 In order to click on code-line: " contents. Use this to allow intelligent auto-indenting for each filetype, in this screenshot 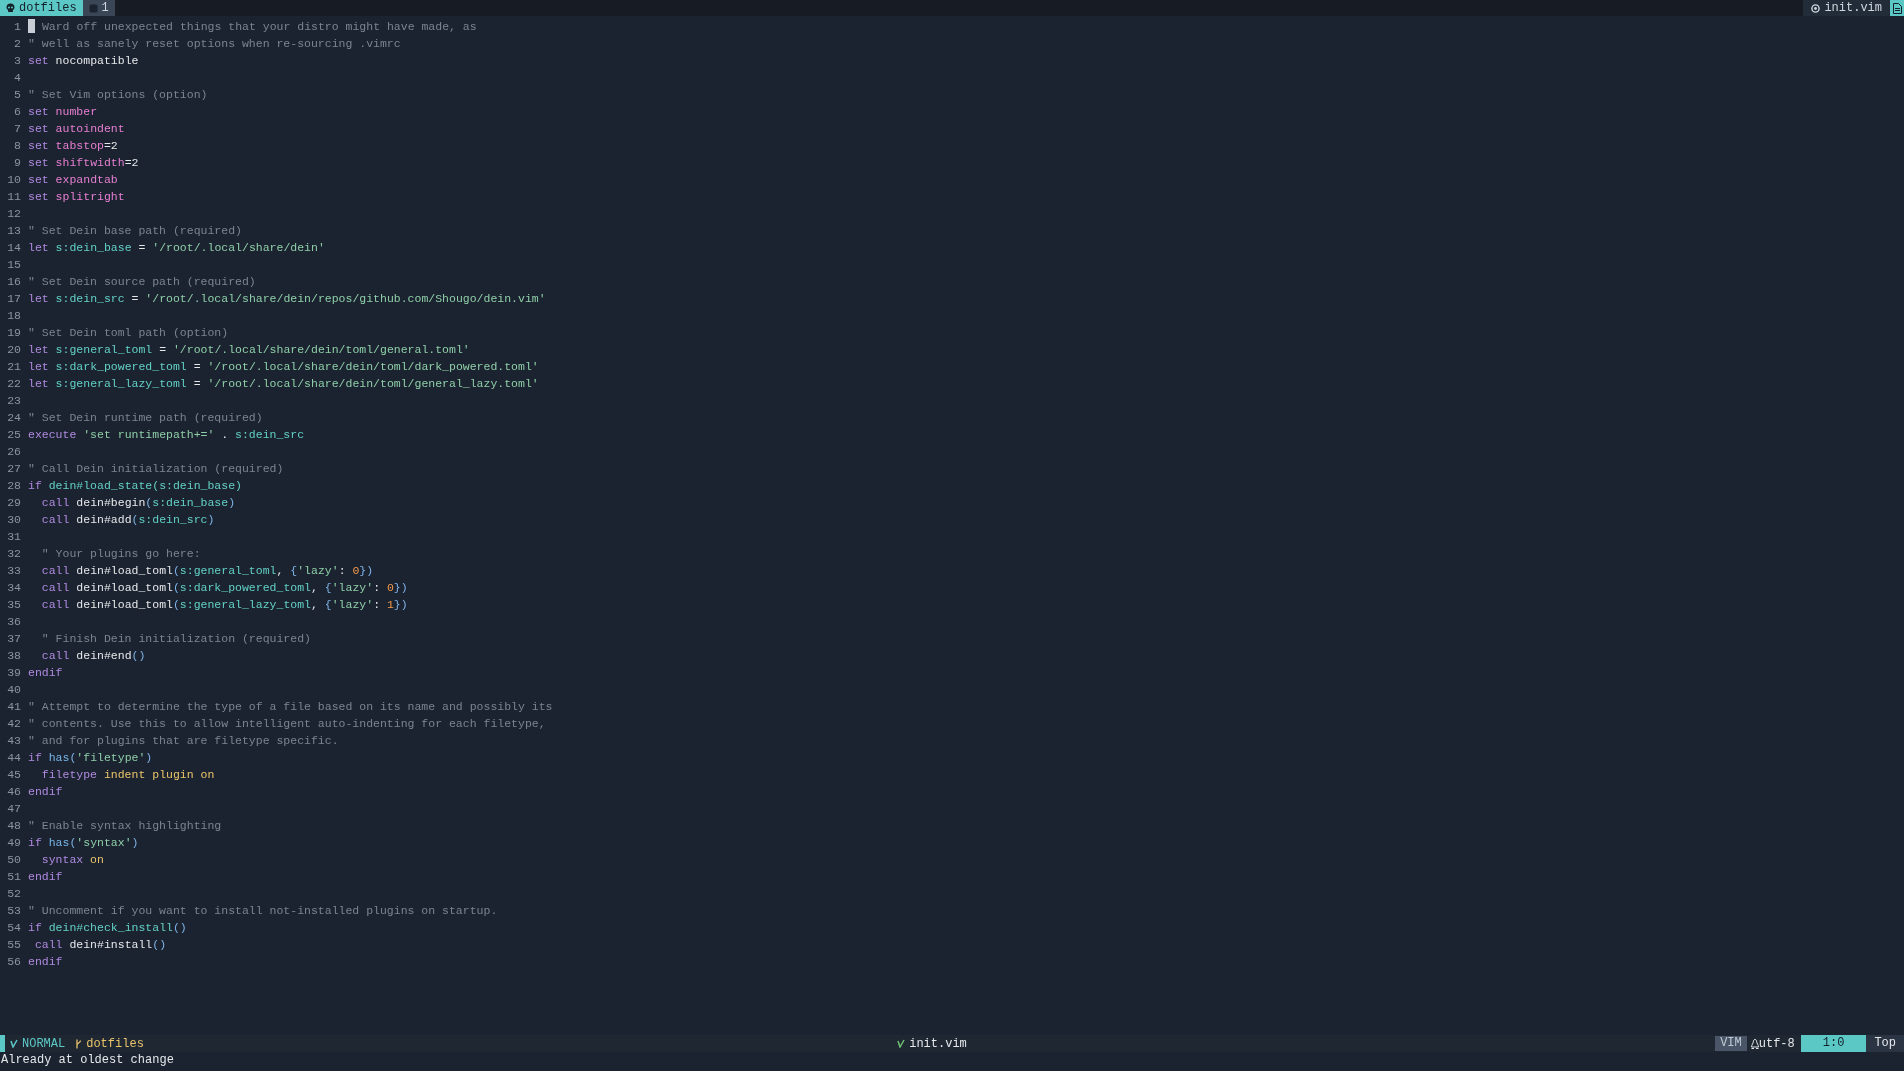, I will do `click(287, 724)`.